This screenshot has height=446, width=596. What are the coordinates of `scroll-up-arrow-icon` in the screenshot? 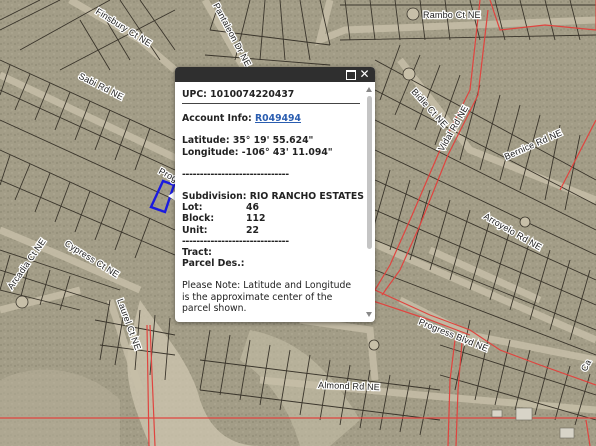 It's located at (369, 89).